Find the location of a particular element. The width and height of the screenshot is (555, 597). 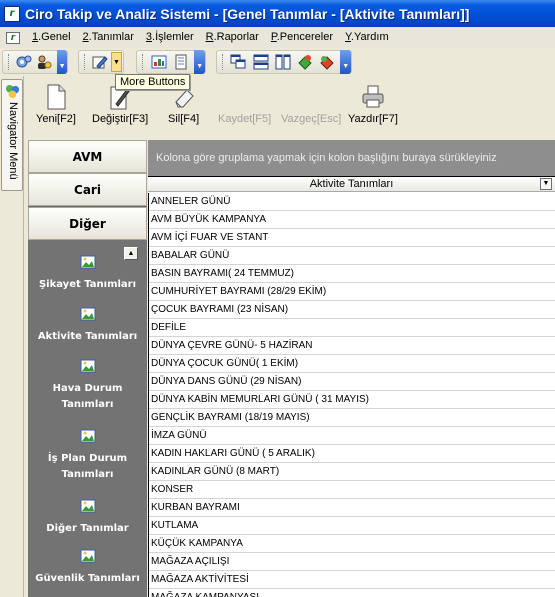

menu-raporlar: R.Raporlar is located at coordinates (232, 37).